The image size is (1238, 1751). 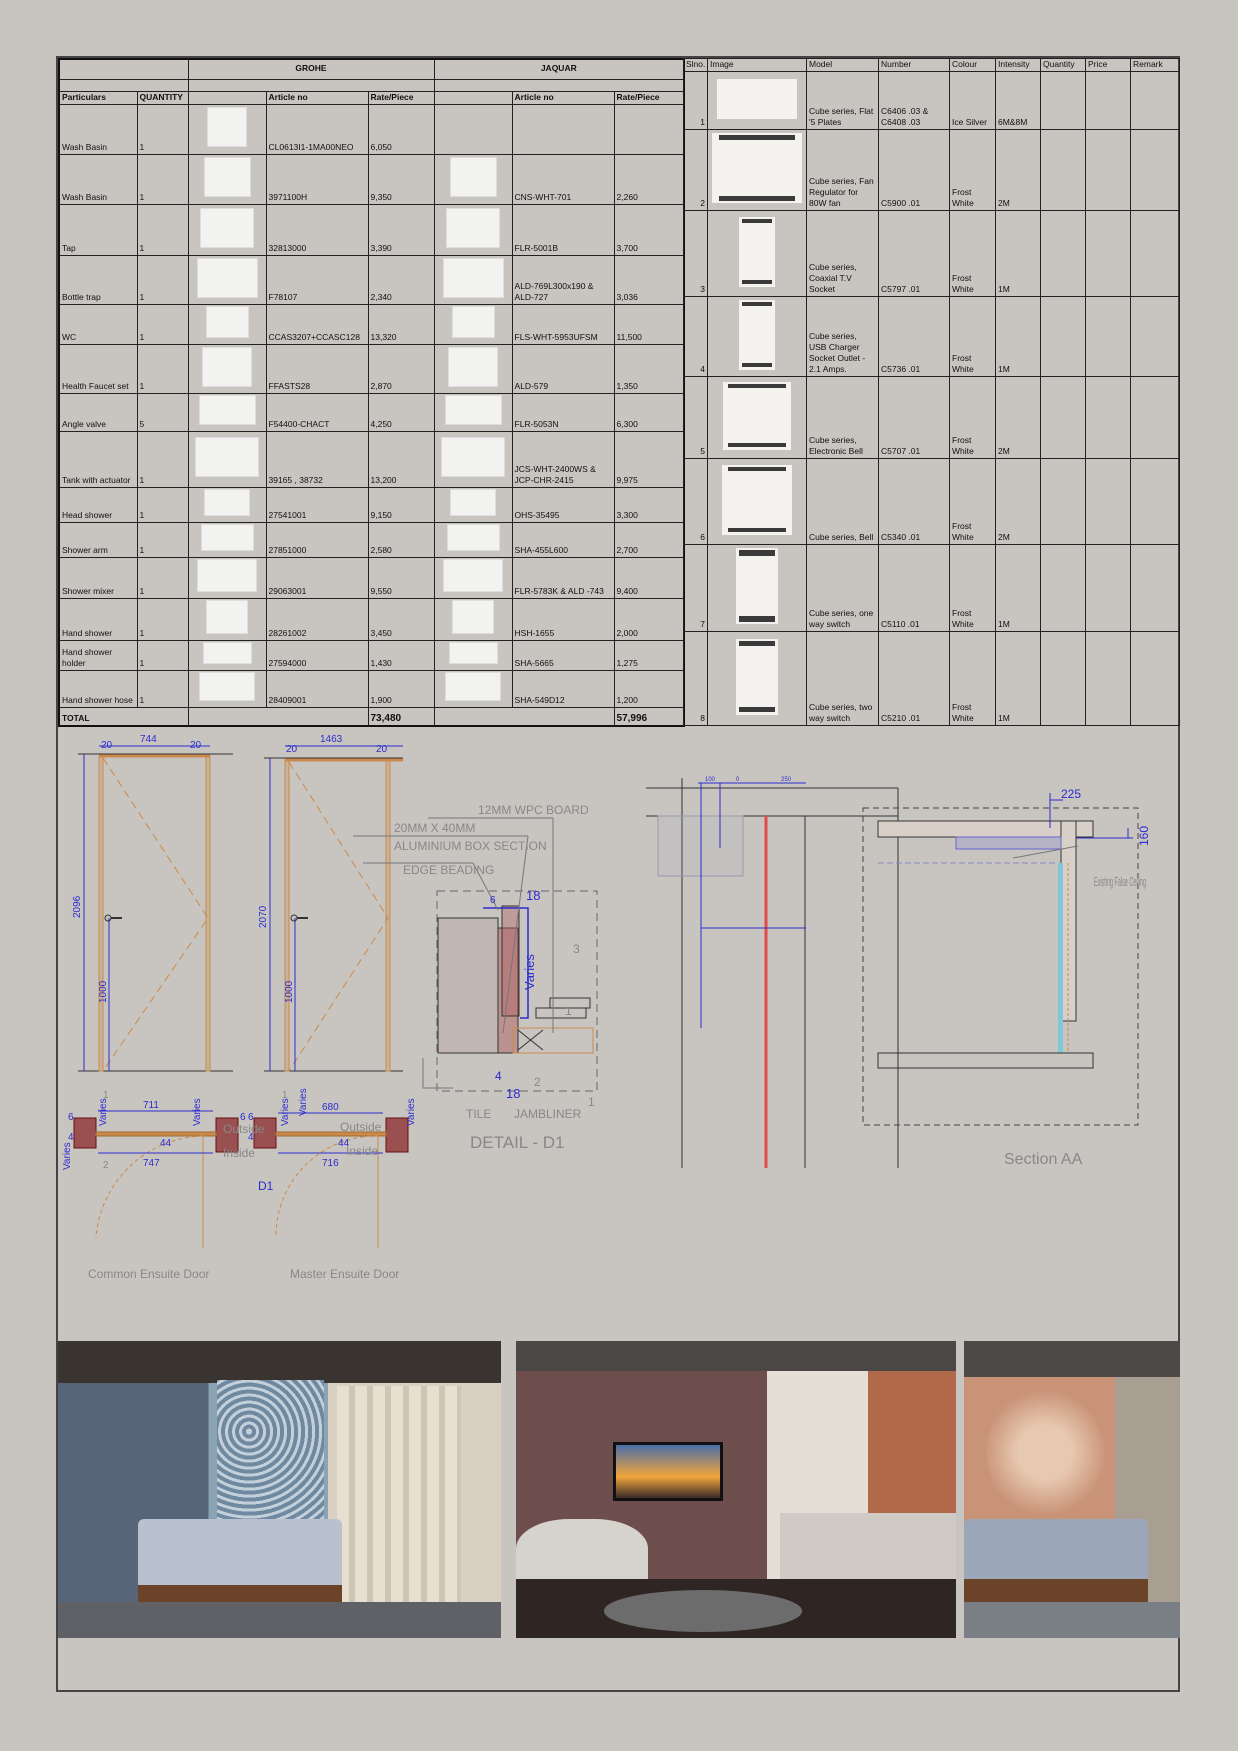 What do you see at coordinates (1120, 881) in the screenshot?
I see `label-existing-false-ceiling: Existing False Ceiling` at bounding box center [1120, 881].